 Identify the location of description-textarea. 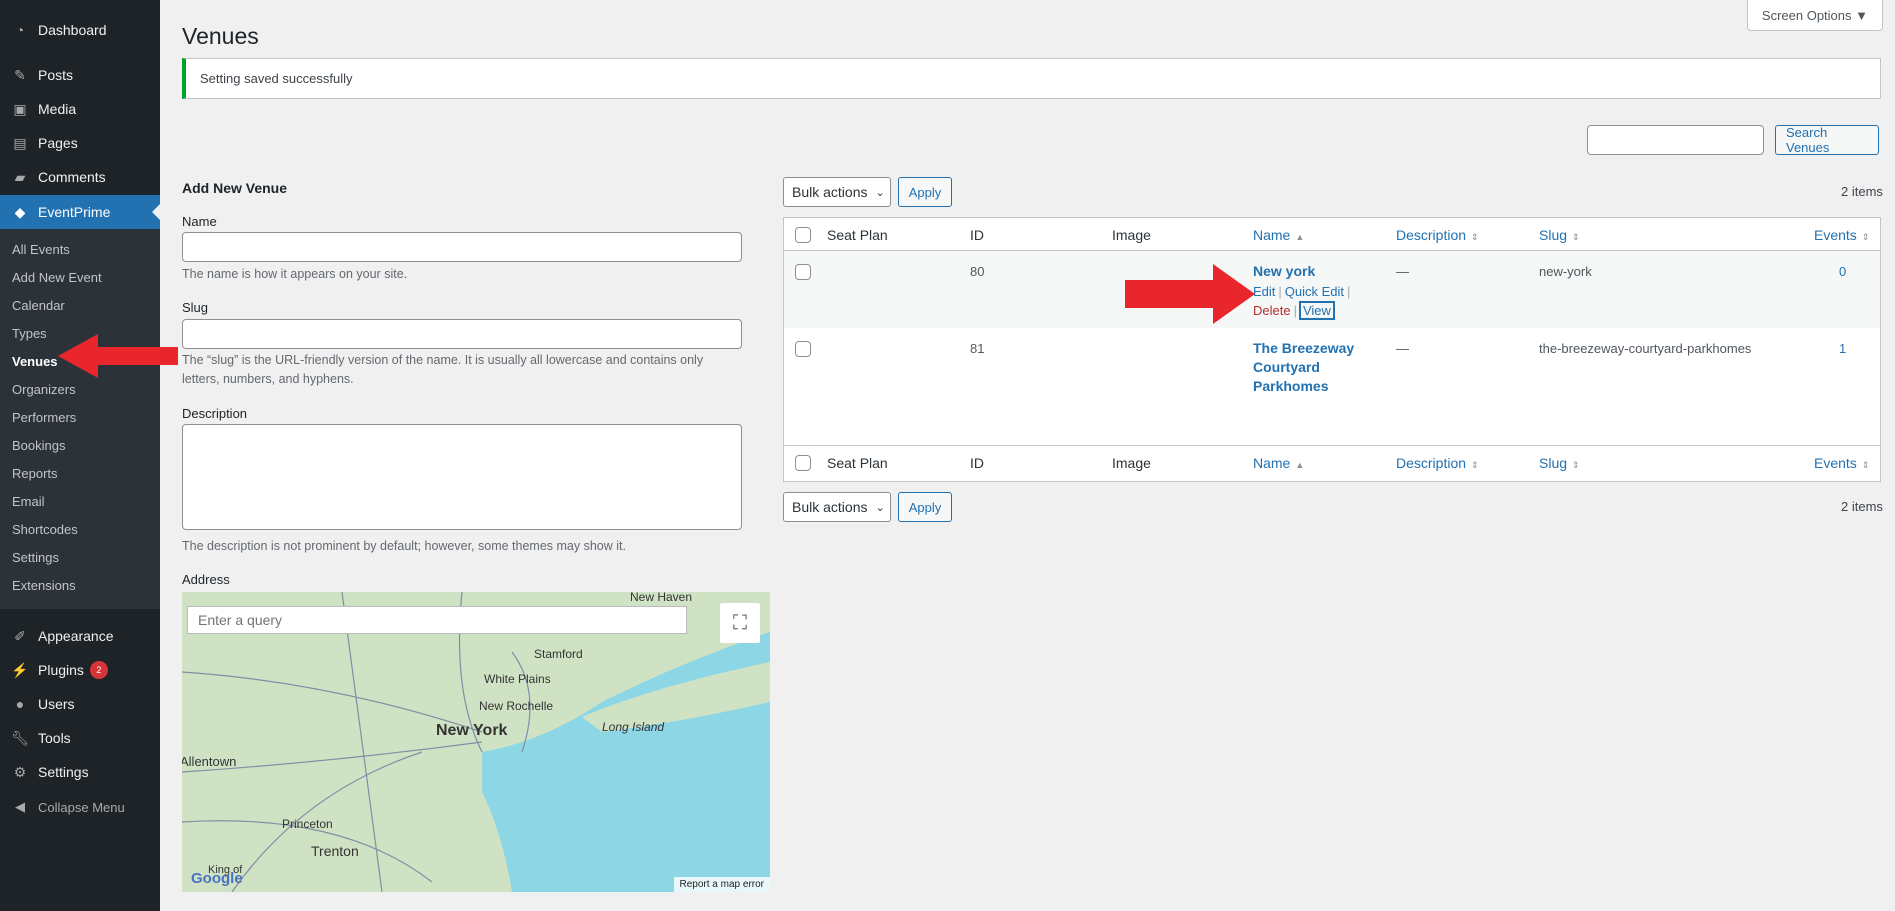
(462, 477).